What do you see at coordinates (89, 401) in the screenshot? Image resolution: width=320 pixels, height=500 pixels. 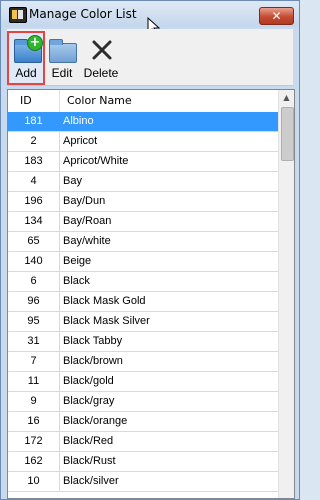 I see `cell-color-name: Black/gray` at bounding box center [89, 401].